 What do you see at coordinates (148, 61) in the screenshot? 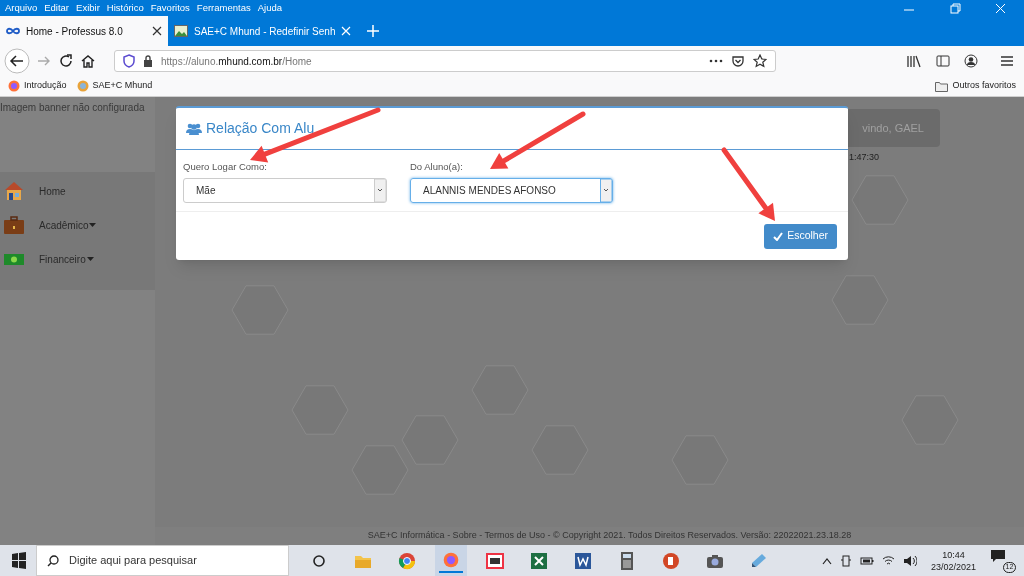
I see `lock-icon` at bounding box center [148, 61].